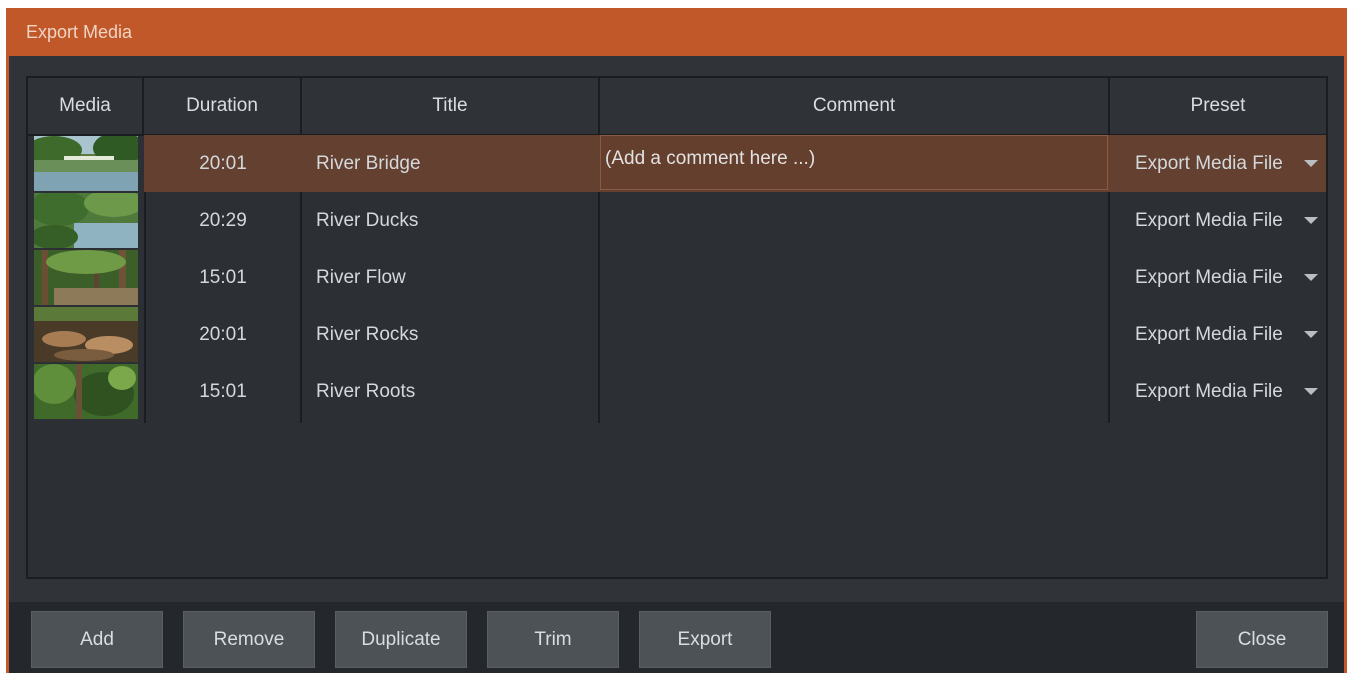 The height and width of the screenshot is (673, 1352). Describe the element at coordinates (451, 163) in the screenshot. I see `title-cell: River Bridge` at that location.